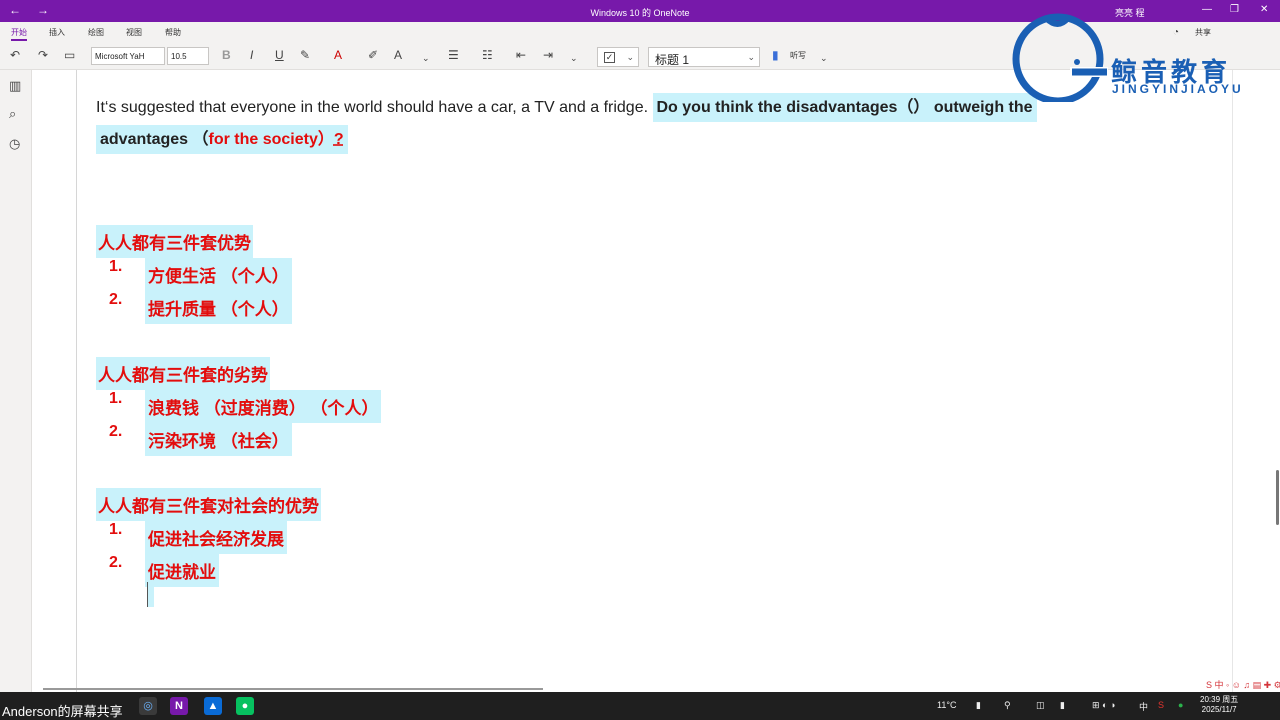  I want to click on section-heading: 人人都有三件套对社会的优势, so click(208, 504).